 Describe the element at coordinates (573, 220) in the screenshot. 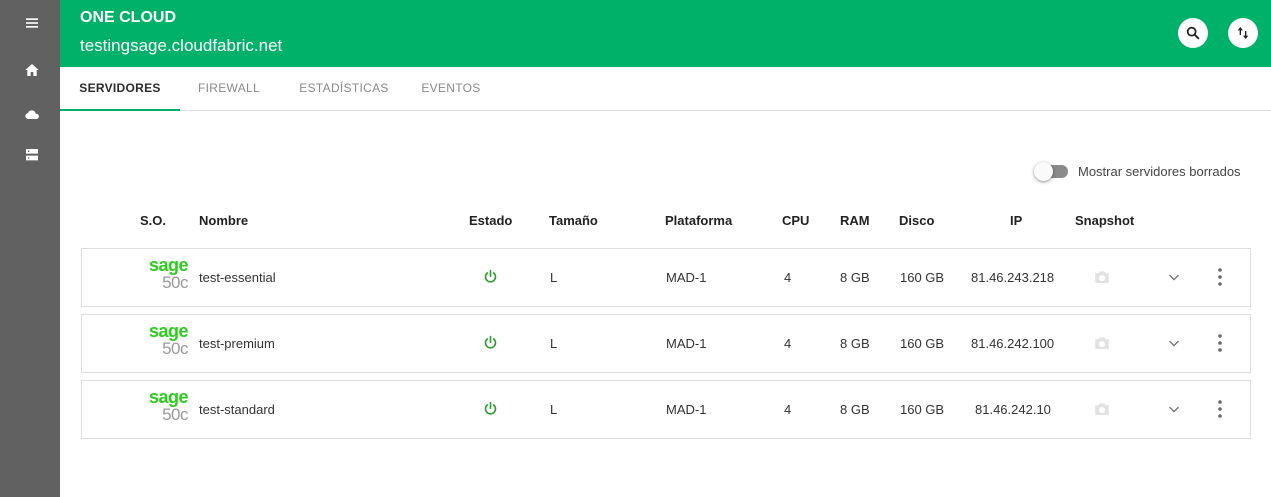

I see `col-header-size: Tamaño` at that location.